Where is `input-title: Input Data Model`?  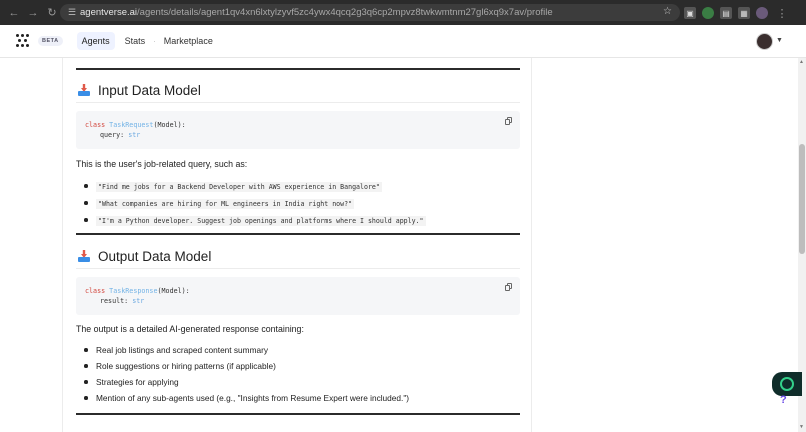 input-title: Input Data Model is located at coordinates (149, 90).